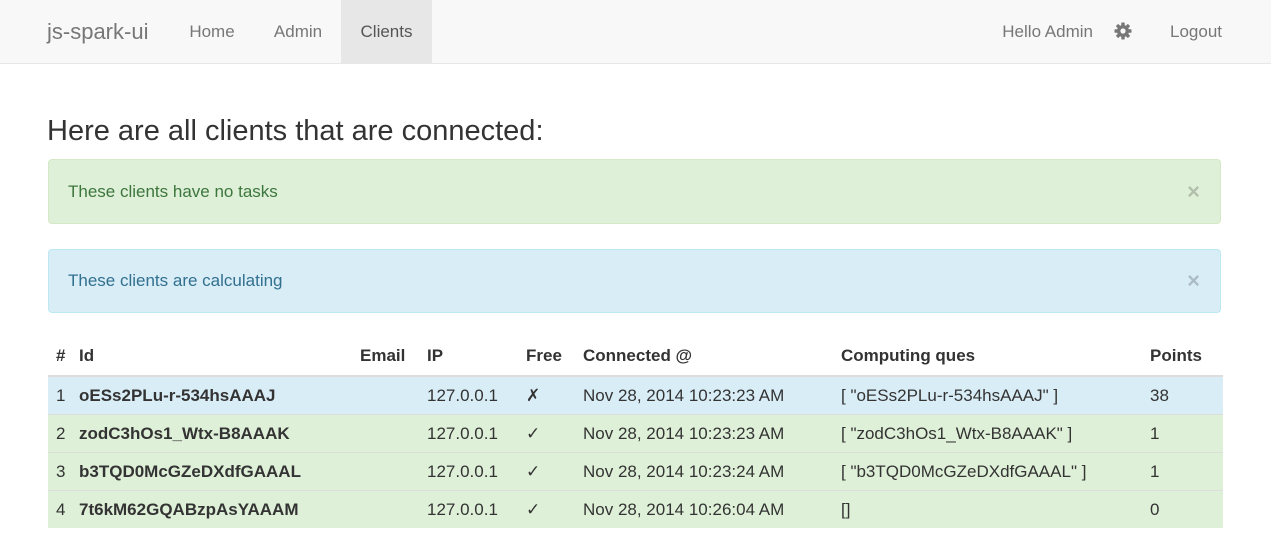  What do you see at coordinates (59, 395) in the screenshot?
I see `cell-num: 1` at bounding box center [59, 395].